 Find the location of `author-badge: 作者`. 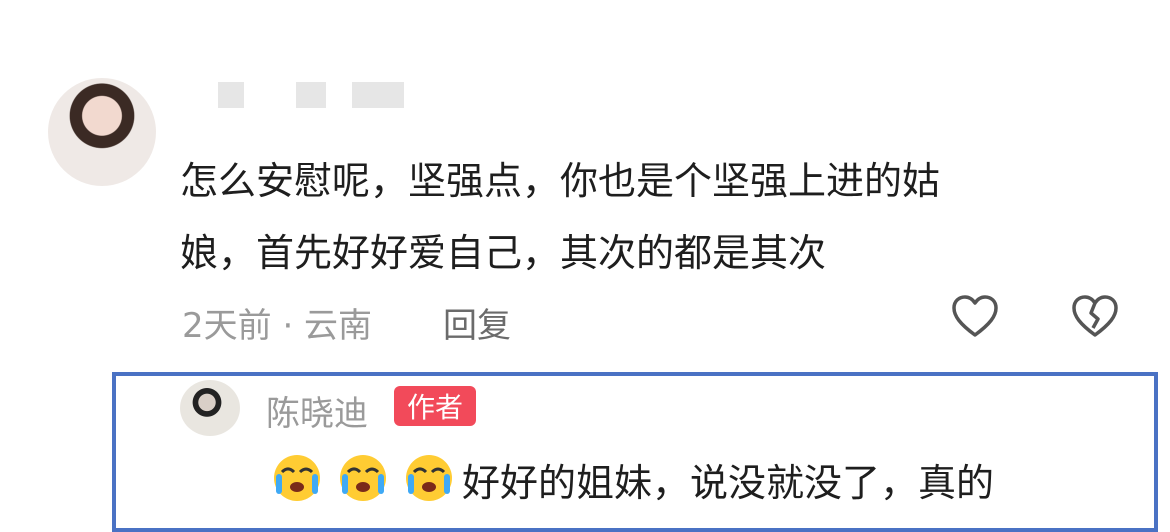

author-badge: 作者 is located at coordinates (435, 406).